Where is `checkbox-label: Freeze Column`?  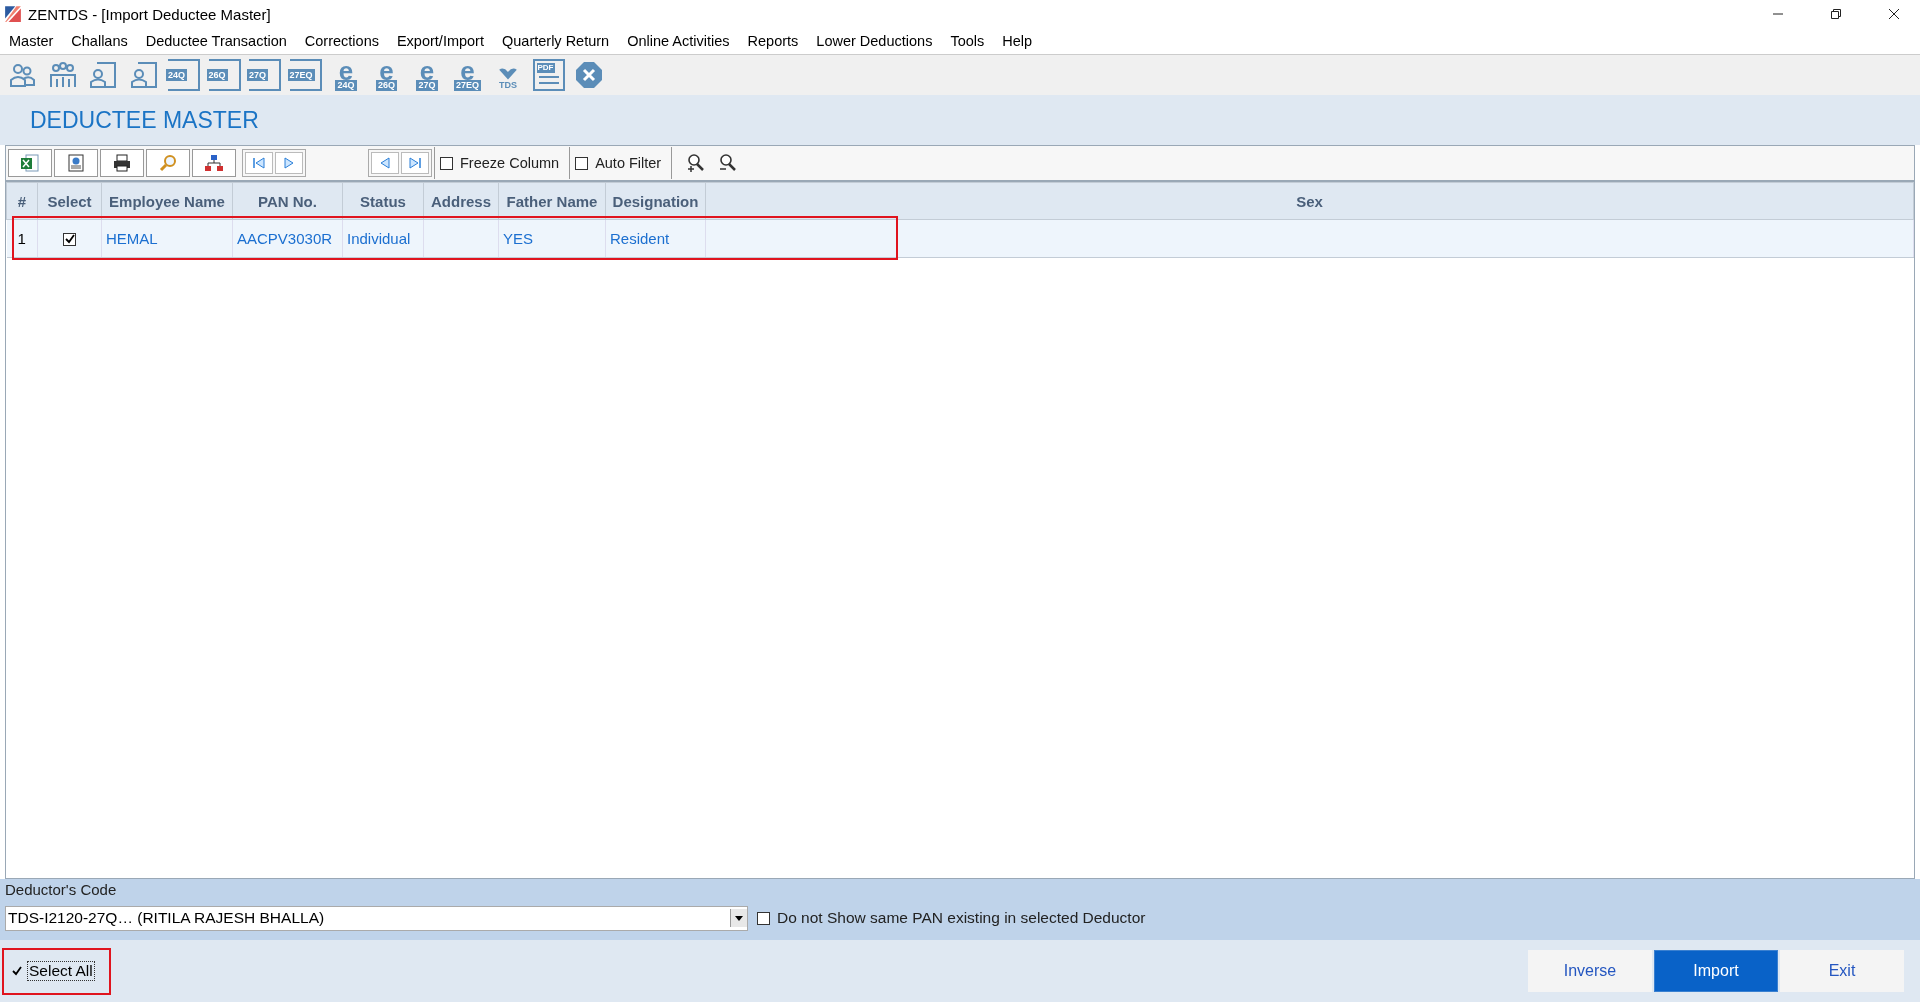
checkbox-label: Freeze Column is located at coordinates (510, 163).